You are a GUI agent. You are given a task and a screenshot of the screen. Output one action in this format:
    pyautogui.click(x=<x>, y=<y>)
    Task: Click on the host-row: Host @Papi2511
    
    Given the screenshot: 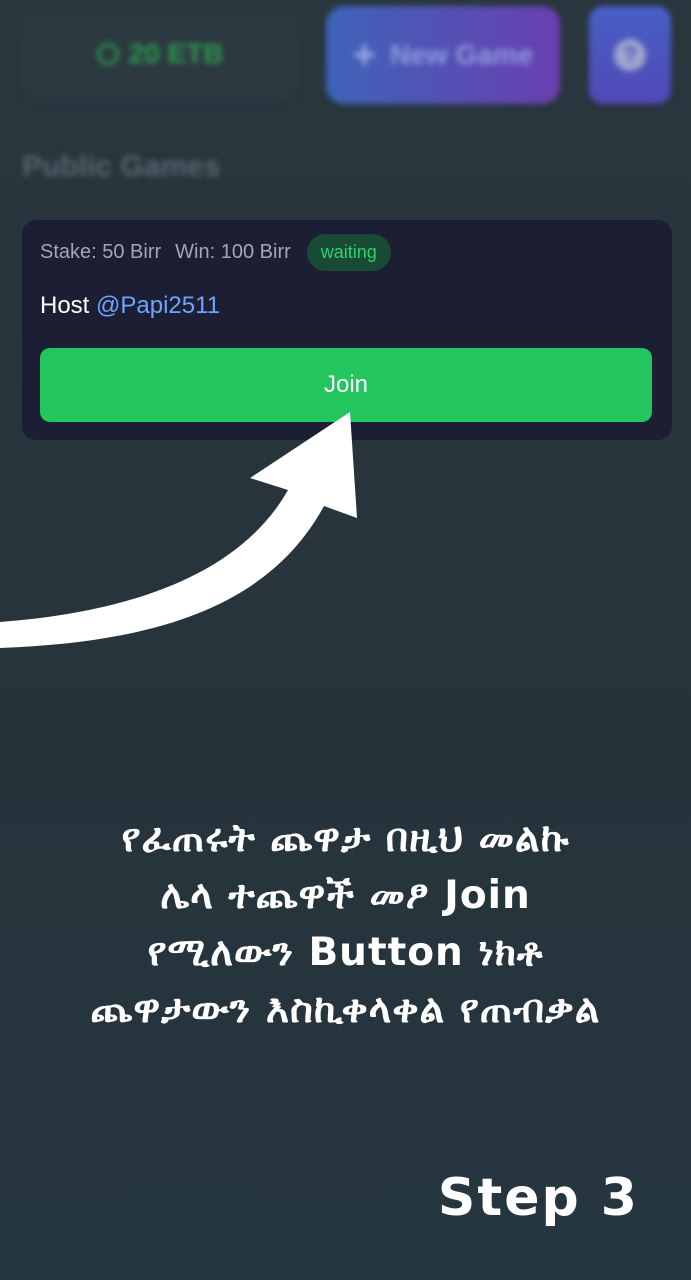 What is the action you would take?
    pyautogui.click(x=130, y=306)
    